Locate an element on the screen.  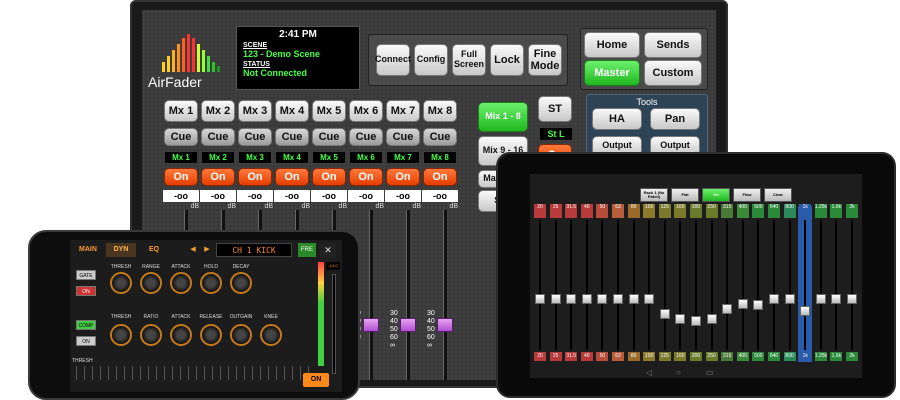
st-button: ST is located at coordinates (555, 109).